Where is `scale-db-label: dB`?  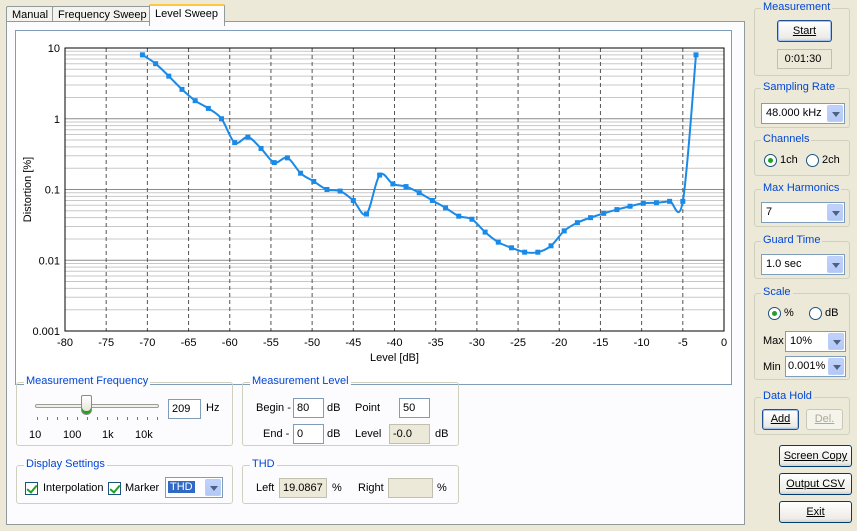 scale-db-label: dB is located at coordinates (832, 313).